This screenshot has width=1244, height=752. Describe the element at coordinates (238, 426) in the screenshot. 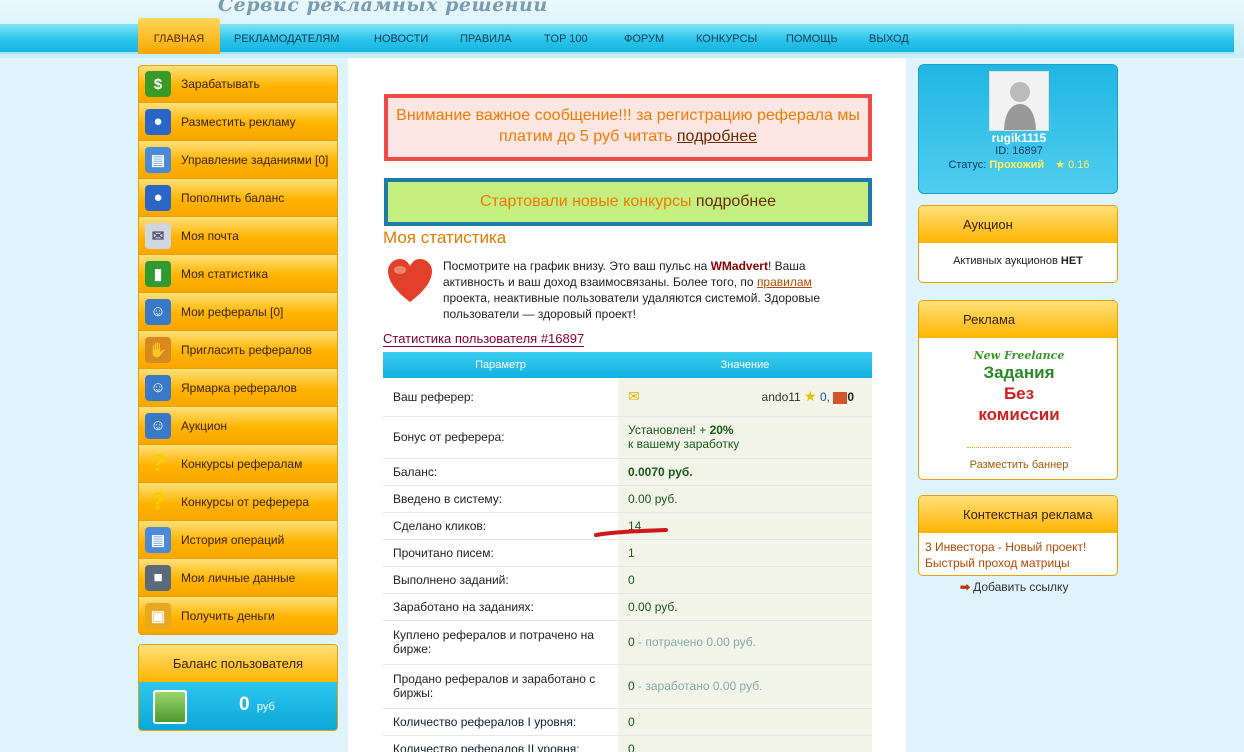

I see `menu-item: ☺ Аукцион` at that location.